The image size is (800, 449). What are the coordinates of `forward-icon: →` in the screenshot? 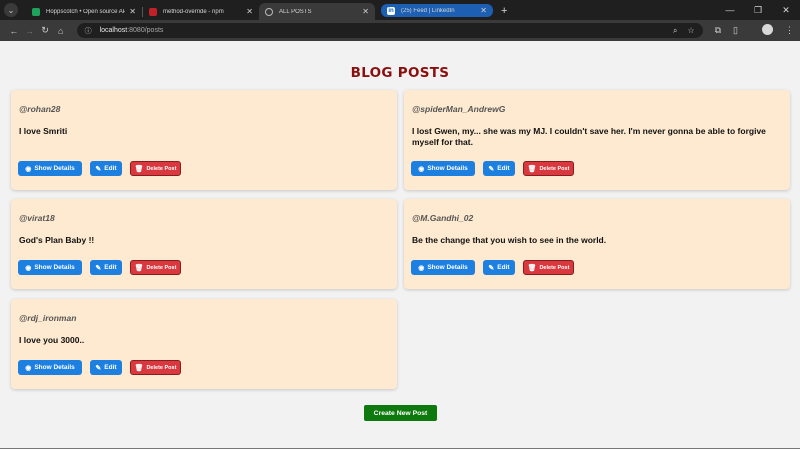 It's located at (30, 31).